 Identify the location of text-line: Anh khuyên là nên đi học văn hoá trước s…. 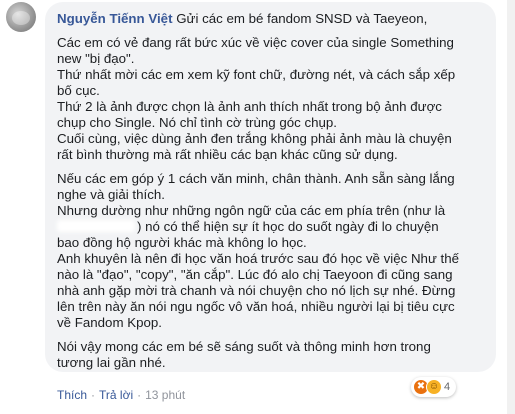
(258, 258).